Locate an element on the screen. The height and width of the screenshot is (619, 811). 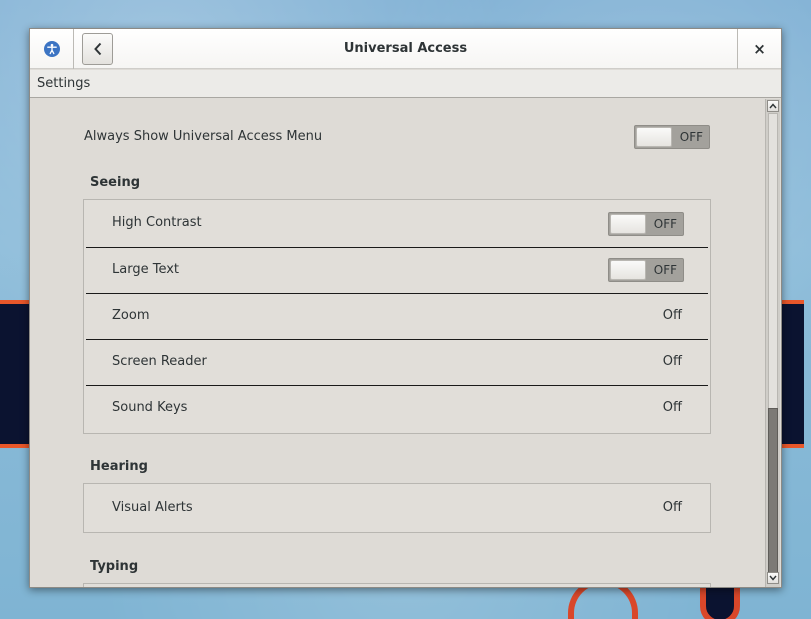
screen-reader-label: Screen Reader is located at coordinates (159, 361).